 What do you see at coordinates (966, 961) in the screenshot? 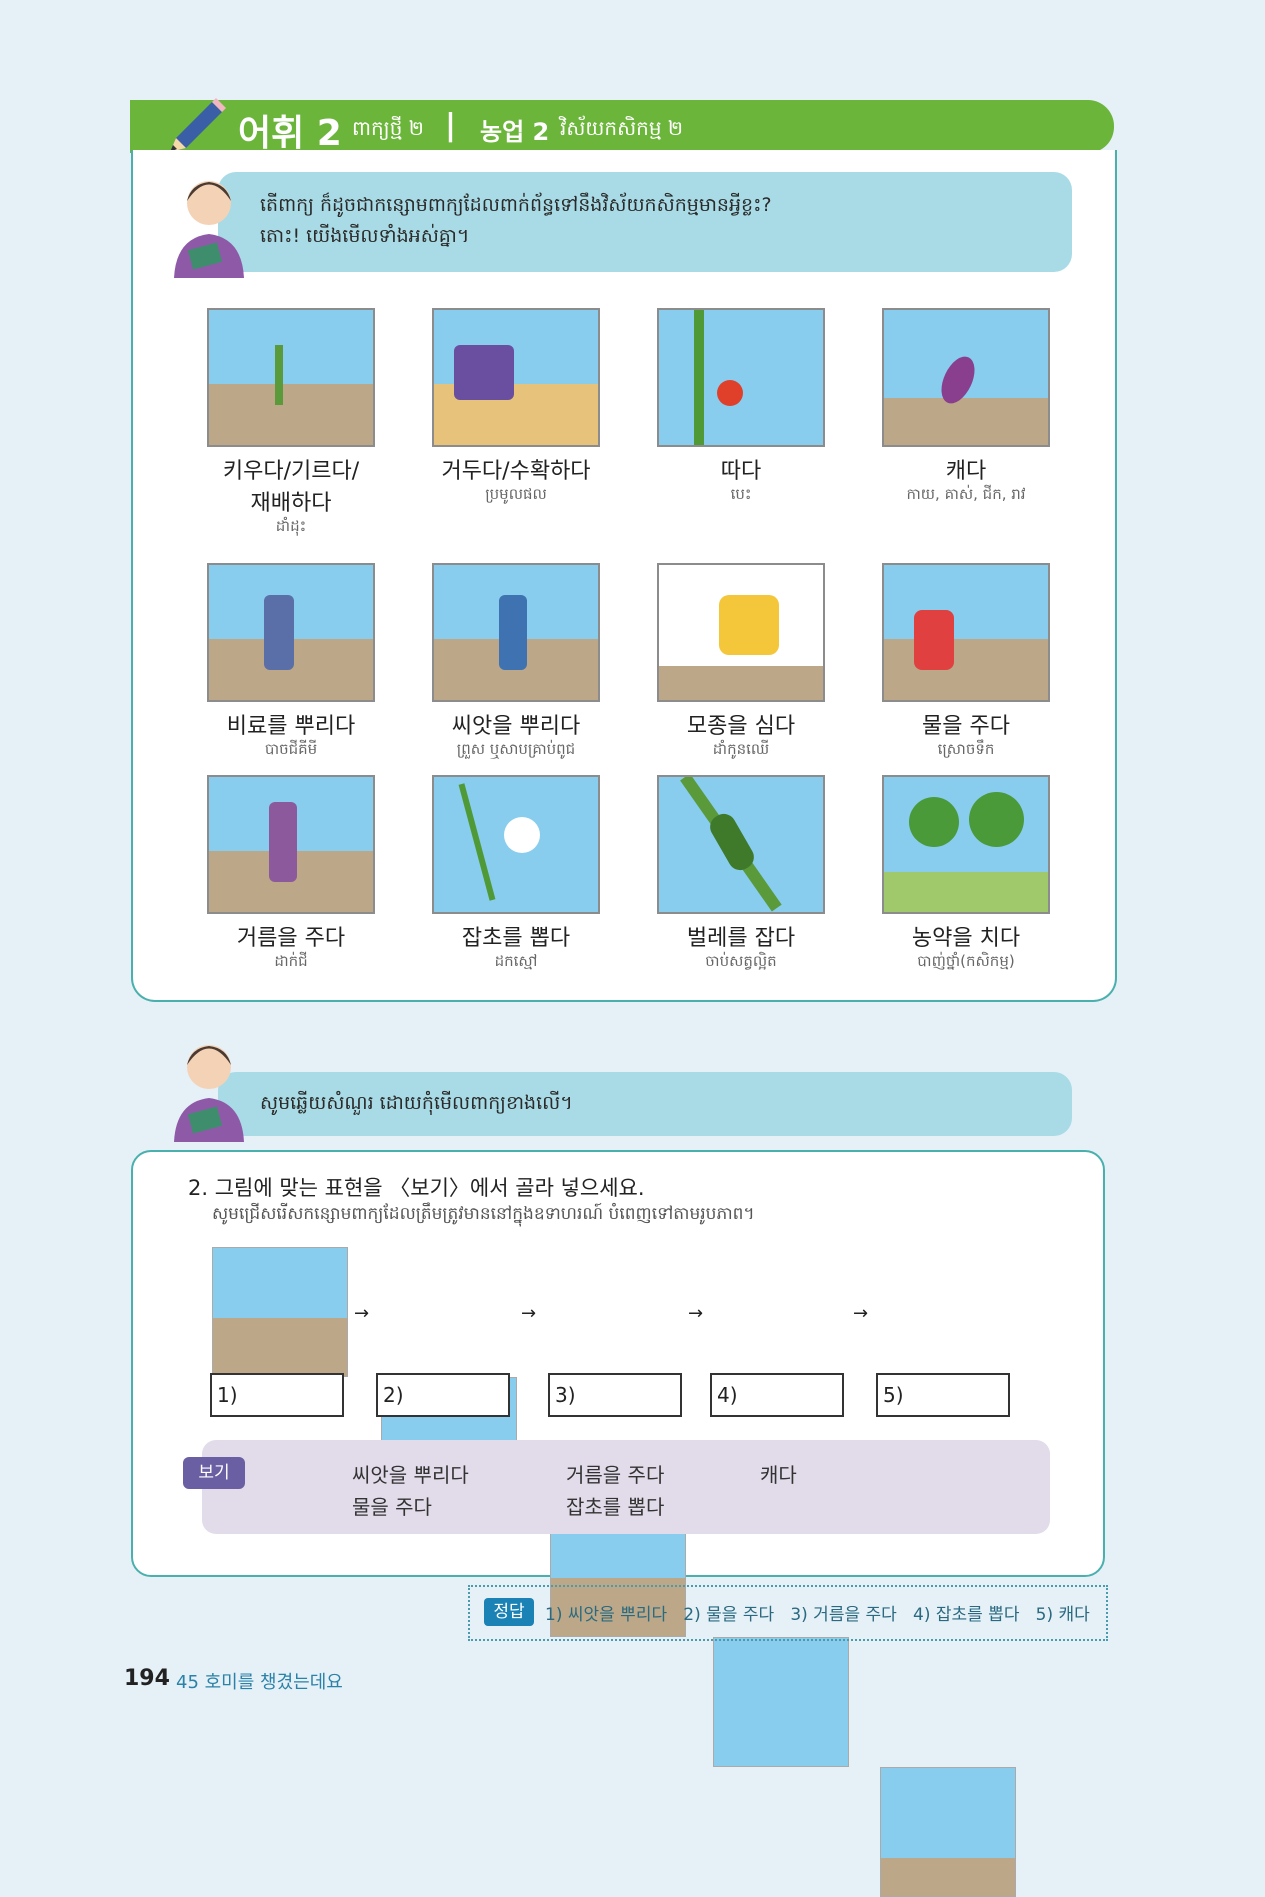
I see `vocab-khmer: បាញ់ថ្នាំ(កសិកម្ម)` at bounding box center [966, 961].